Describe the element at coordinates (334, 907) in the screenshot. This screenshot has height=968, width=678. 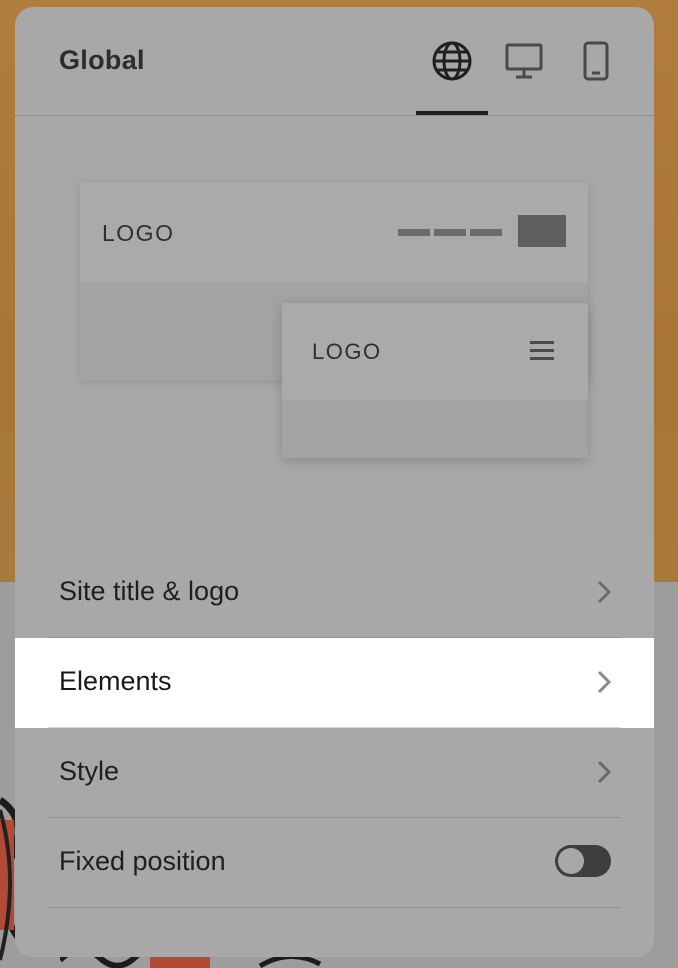
I see `divider` at that location.